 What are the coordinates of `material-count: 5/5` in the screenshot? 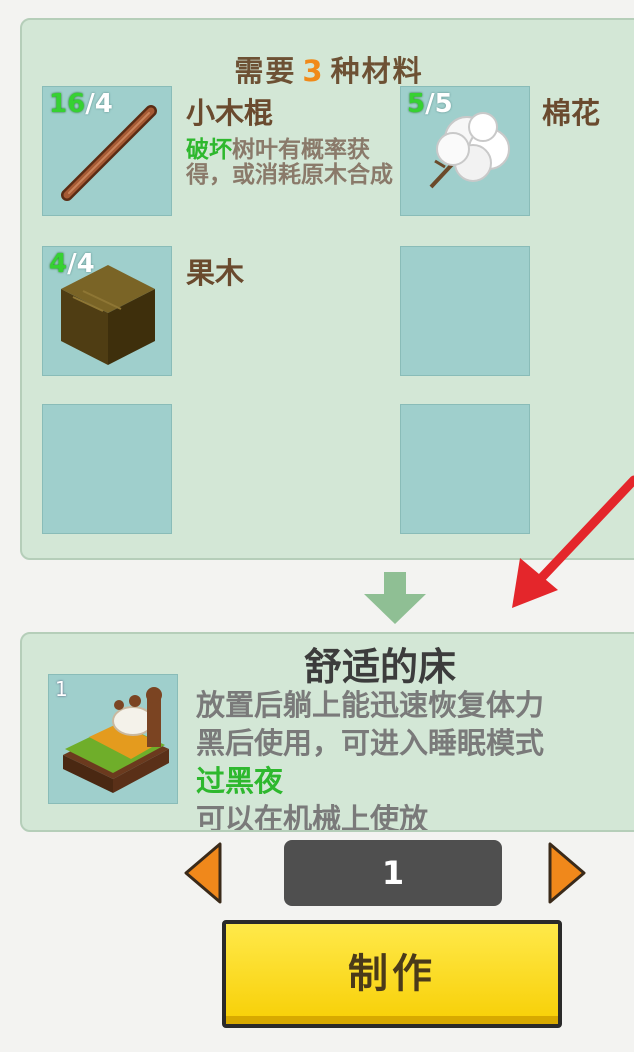 It's located at (430, 104).